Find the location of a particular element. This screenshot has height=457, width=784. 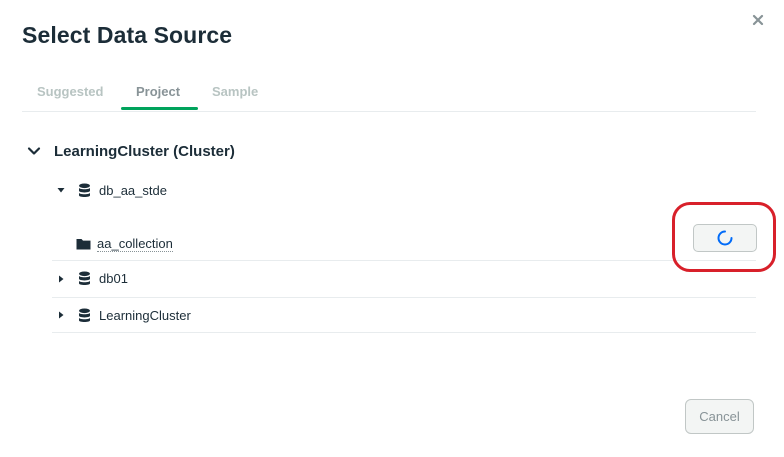

caret-down-icon is located at coordinates (61, 190).